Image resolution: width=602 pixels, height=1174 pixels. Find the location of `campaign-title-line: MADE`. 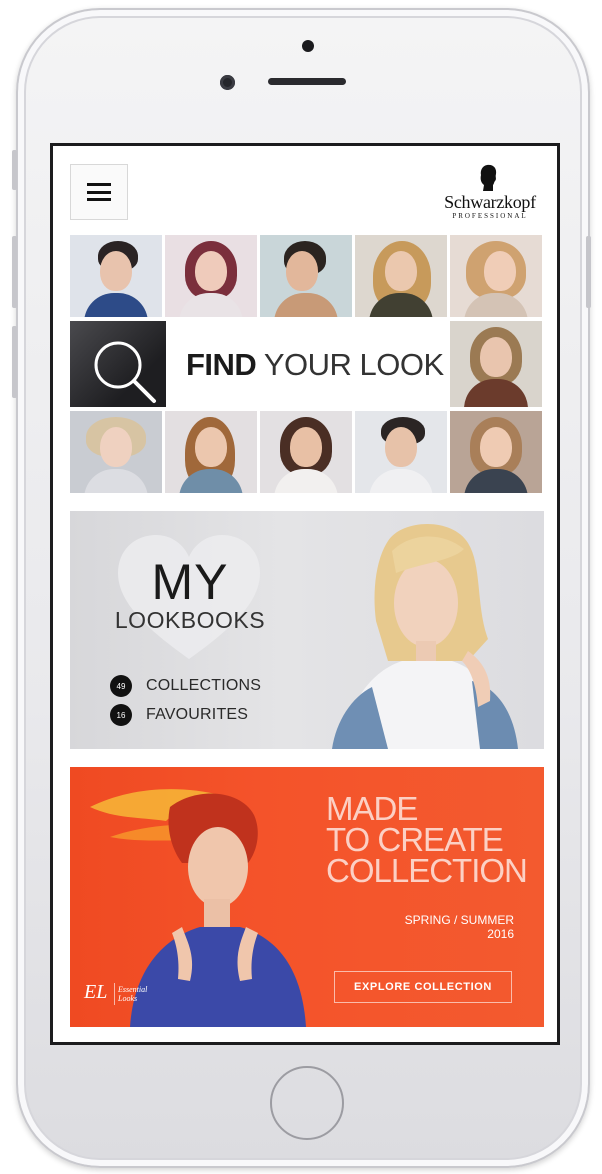

campaign-title-line: MADE is located at coordinates (372, 808).